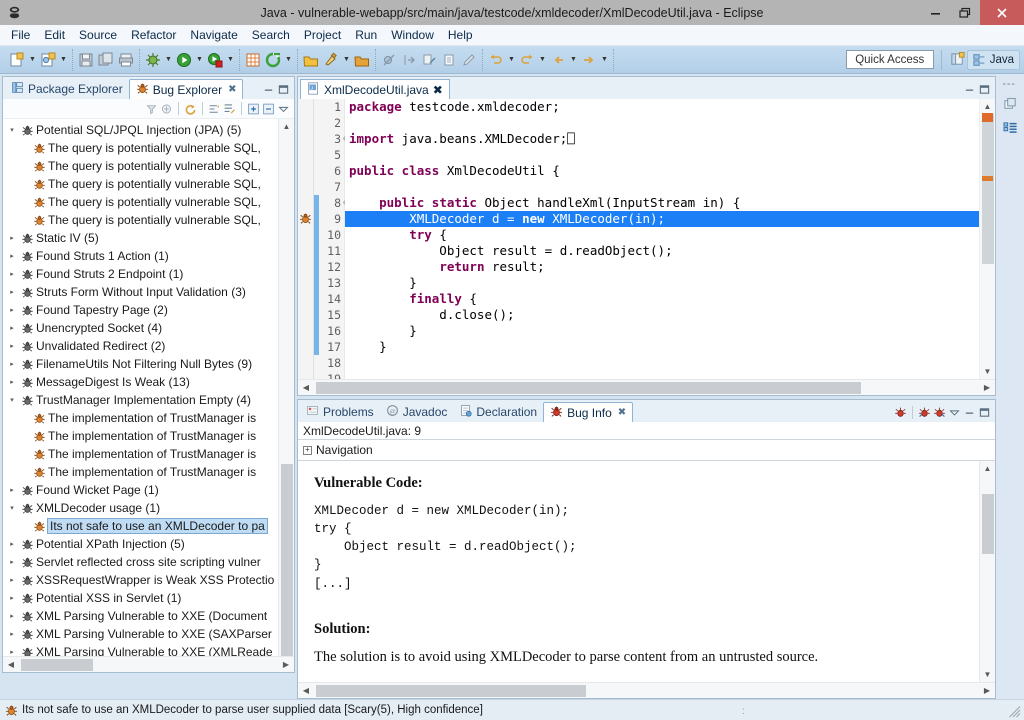 Image resolution: width=1024 pixels, height=720 pixels. I want to click on back-dropdown-icon: ▼, so click(573, 60).